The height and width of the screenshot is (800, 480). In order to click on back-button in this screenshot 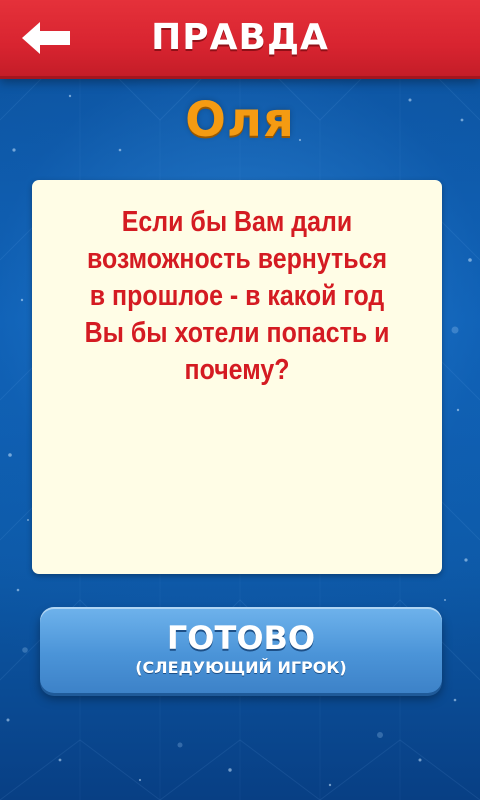, I will do `click(46, 38)`.